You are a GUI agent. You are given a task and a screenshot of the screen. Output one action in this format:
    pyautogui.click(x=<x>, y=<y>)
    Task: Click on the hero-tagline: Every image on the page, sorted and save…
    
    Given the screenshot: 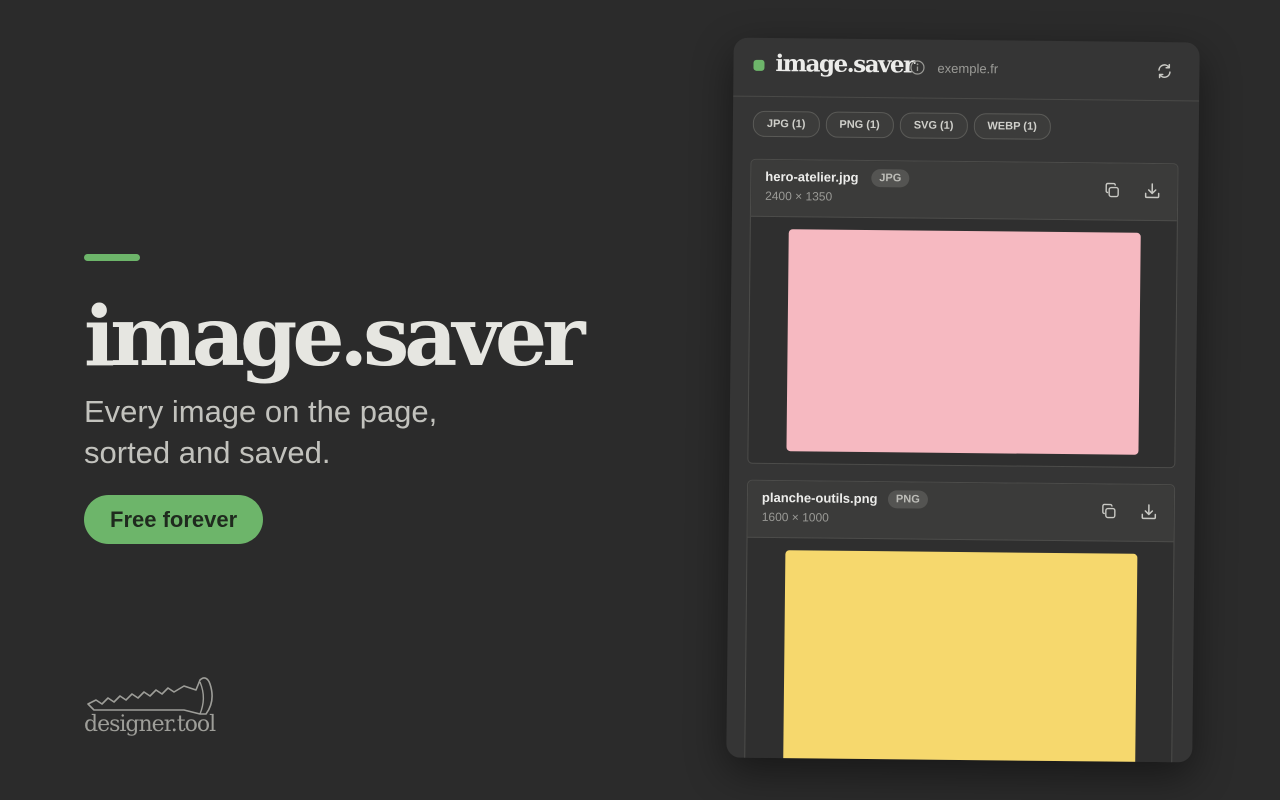 What is the action you would take?
    pyautogui.click(x=261, y=432)
    